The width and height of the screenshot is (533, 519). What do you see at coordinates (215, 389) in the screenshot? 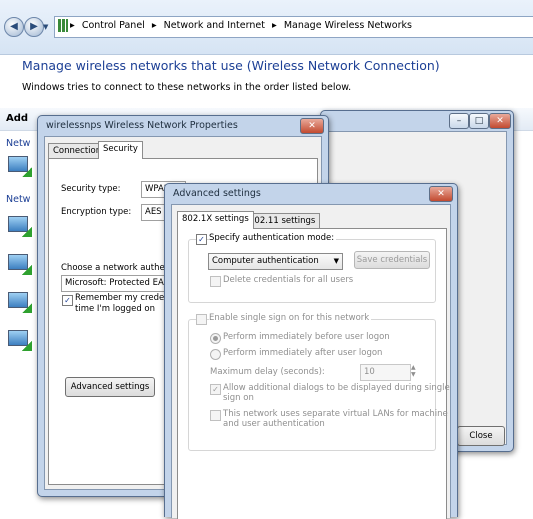
I see `allow-dialogs-checkbox: ✓` at bounding box center [215, 389].